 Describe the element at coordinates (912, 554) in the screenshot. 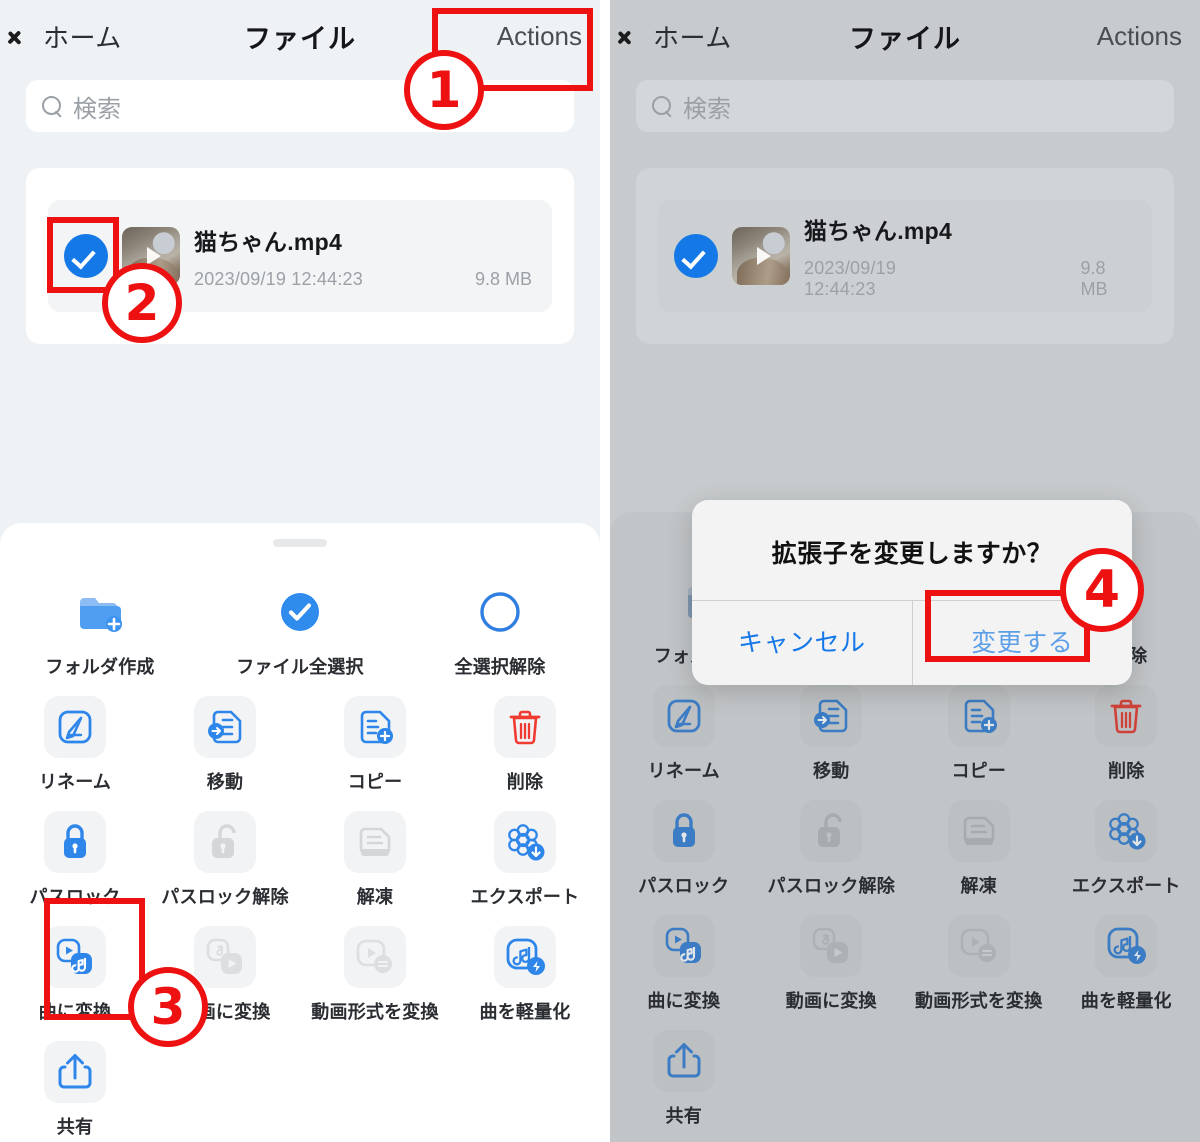

I see `dialog-title: 拡張子を変更しますか？` at that location.